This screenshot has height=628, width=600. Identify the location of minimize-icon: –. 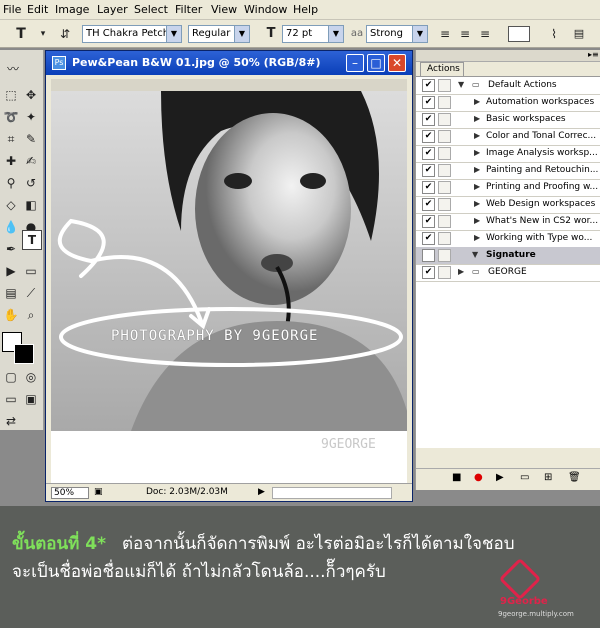
(355, 63).